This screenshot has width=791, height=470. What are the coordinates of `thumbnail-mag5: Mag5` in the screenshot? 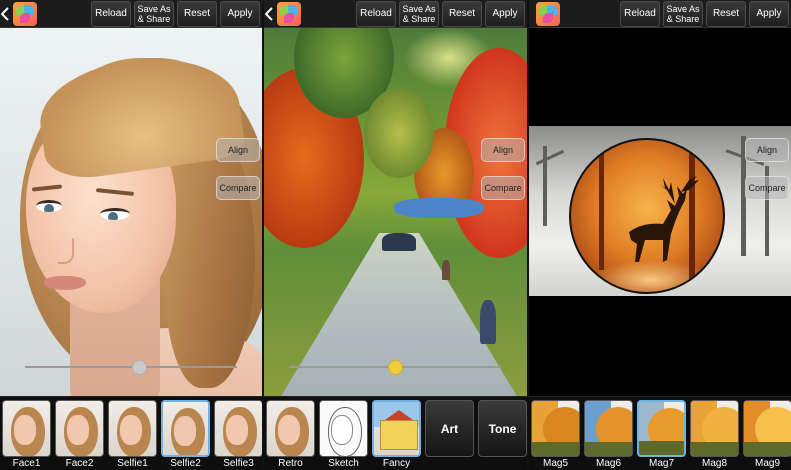 It's located at (555, 434).